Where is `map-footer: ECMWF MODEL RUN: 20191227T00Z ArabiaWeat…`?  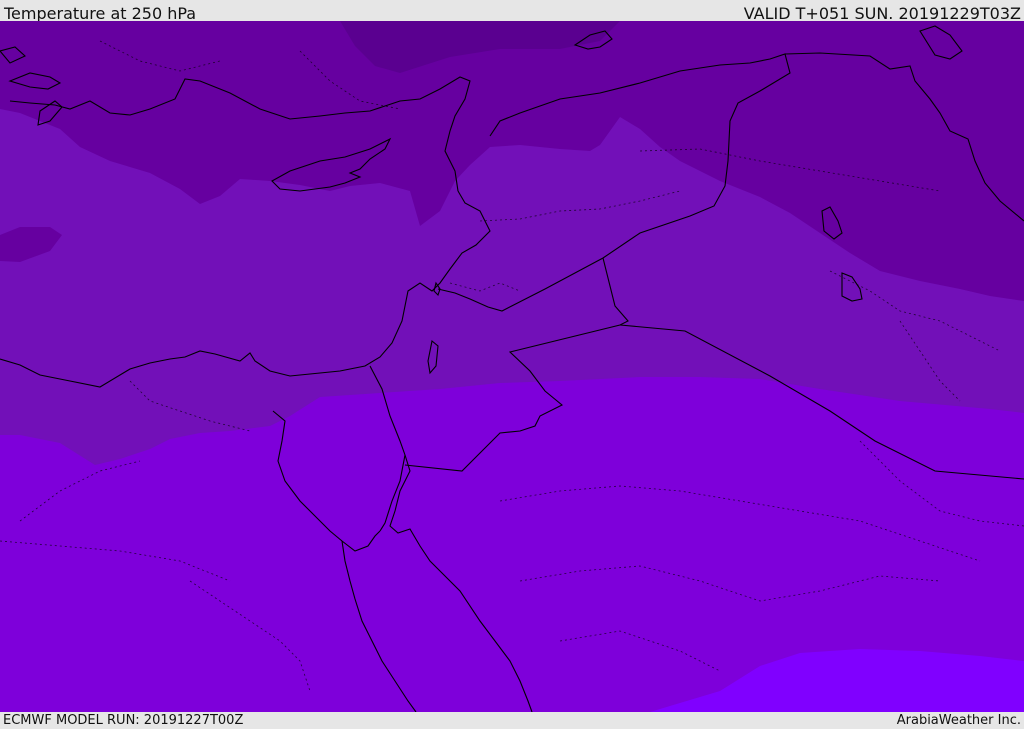
map-footer: ECMWF MODEL RUN: 20191227T00Z ArabiaWeat… is located at coordinates (512, 720).